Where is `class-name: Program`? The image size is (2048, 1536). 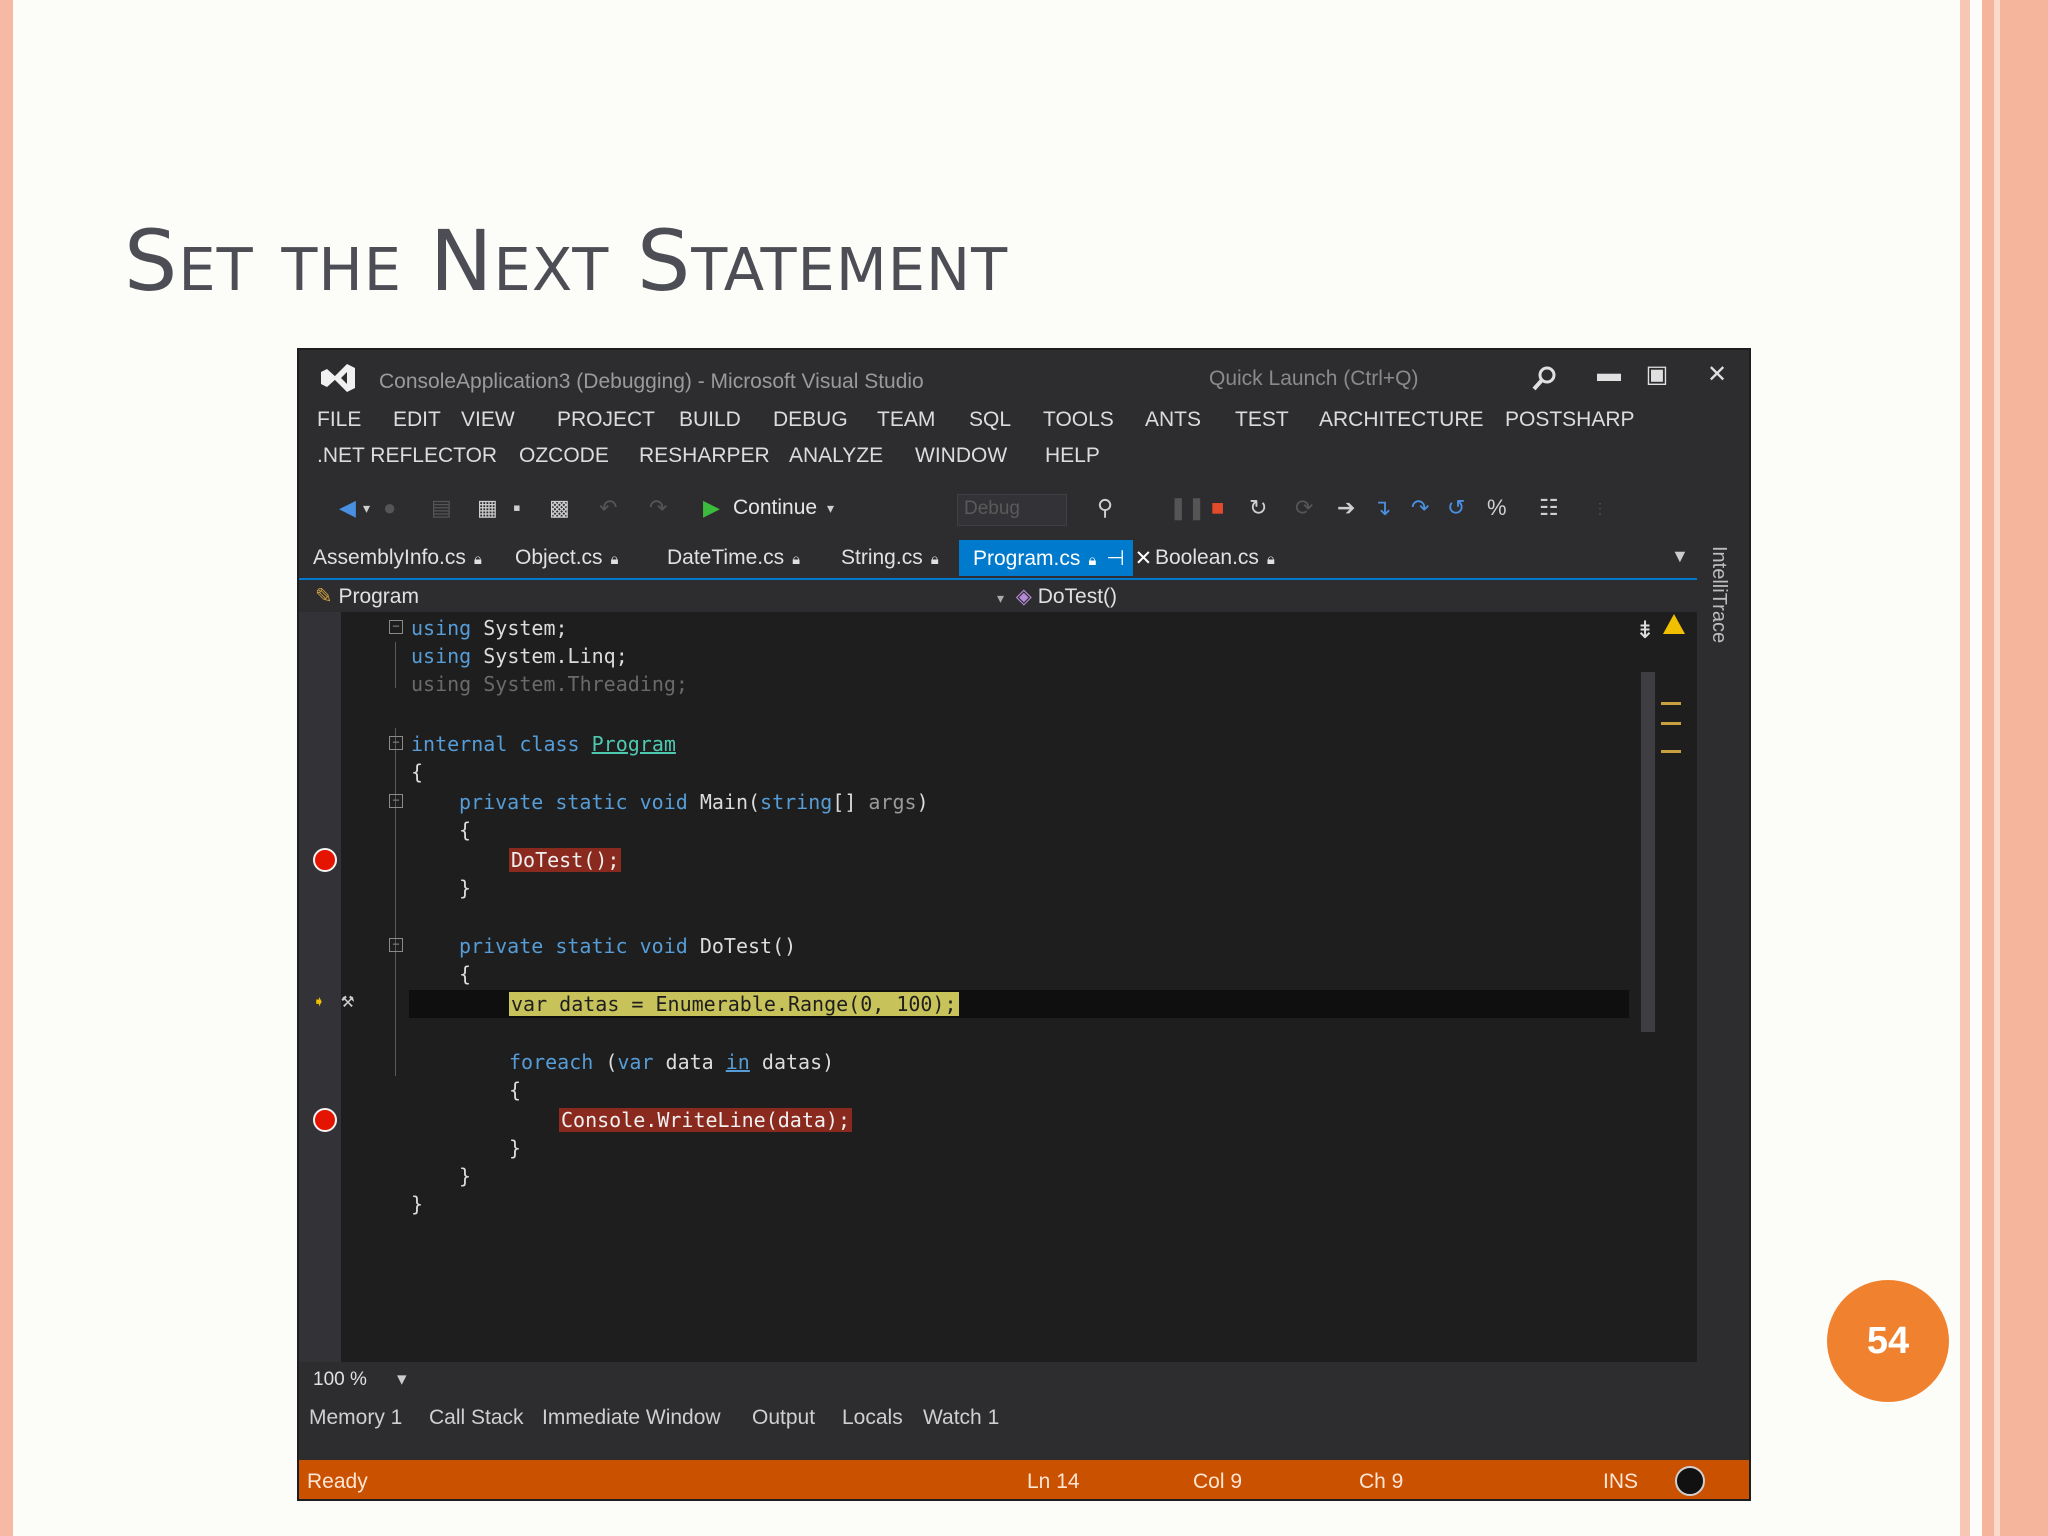
class-name: Program is located at coordinates (378, 596).